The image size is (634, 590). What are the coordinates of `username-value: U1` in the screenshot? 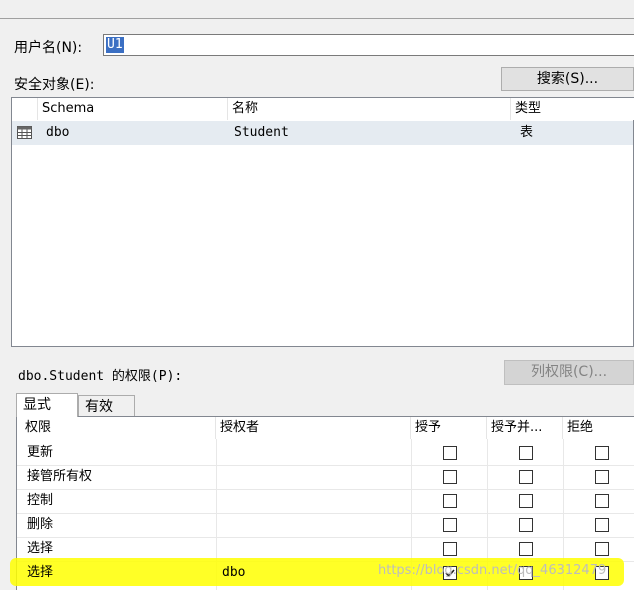 It's located at (115, 45).